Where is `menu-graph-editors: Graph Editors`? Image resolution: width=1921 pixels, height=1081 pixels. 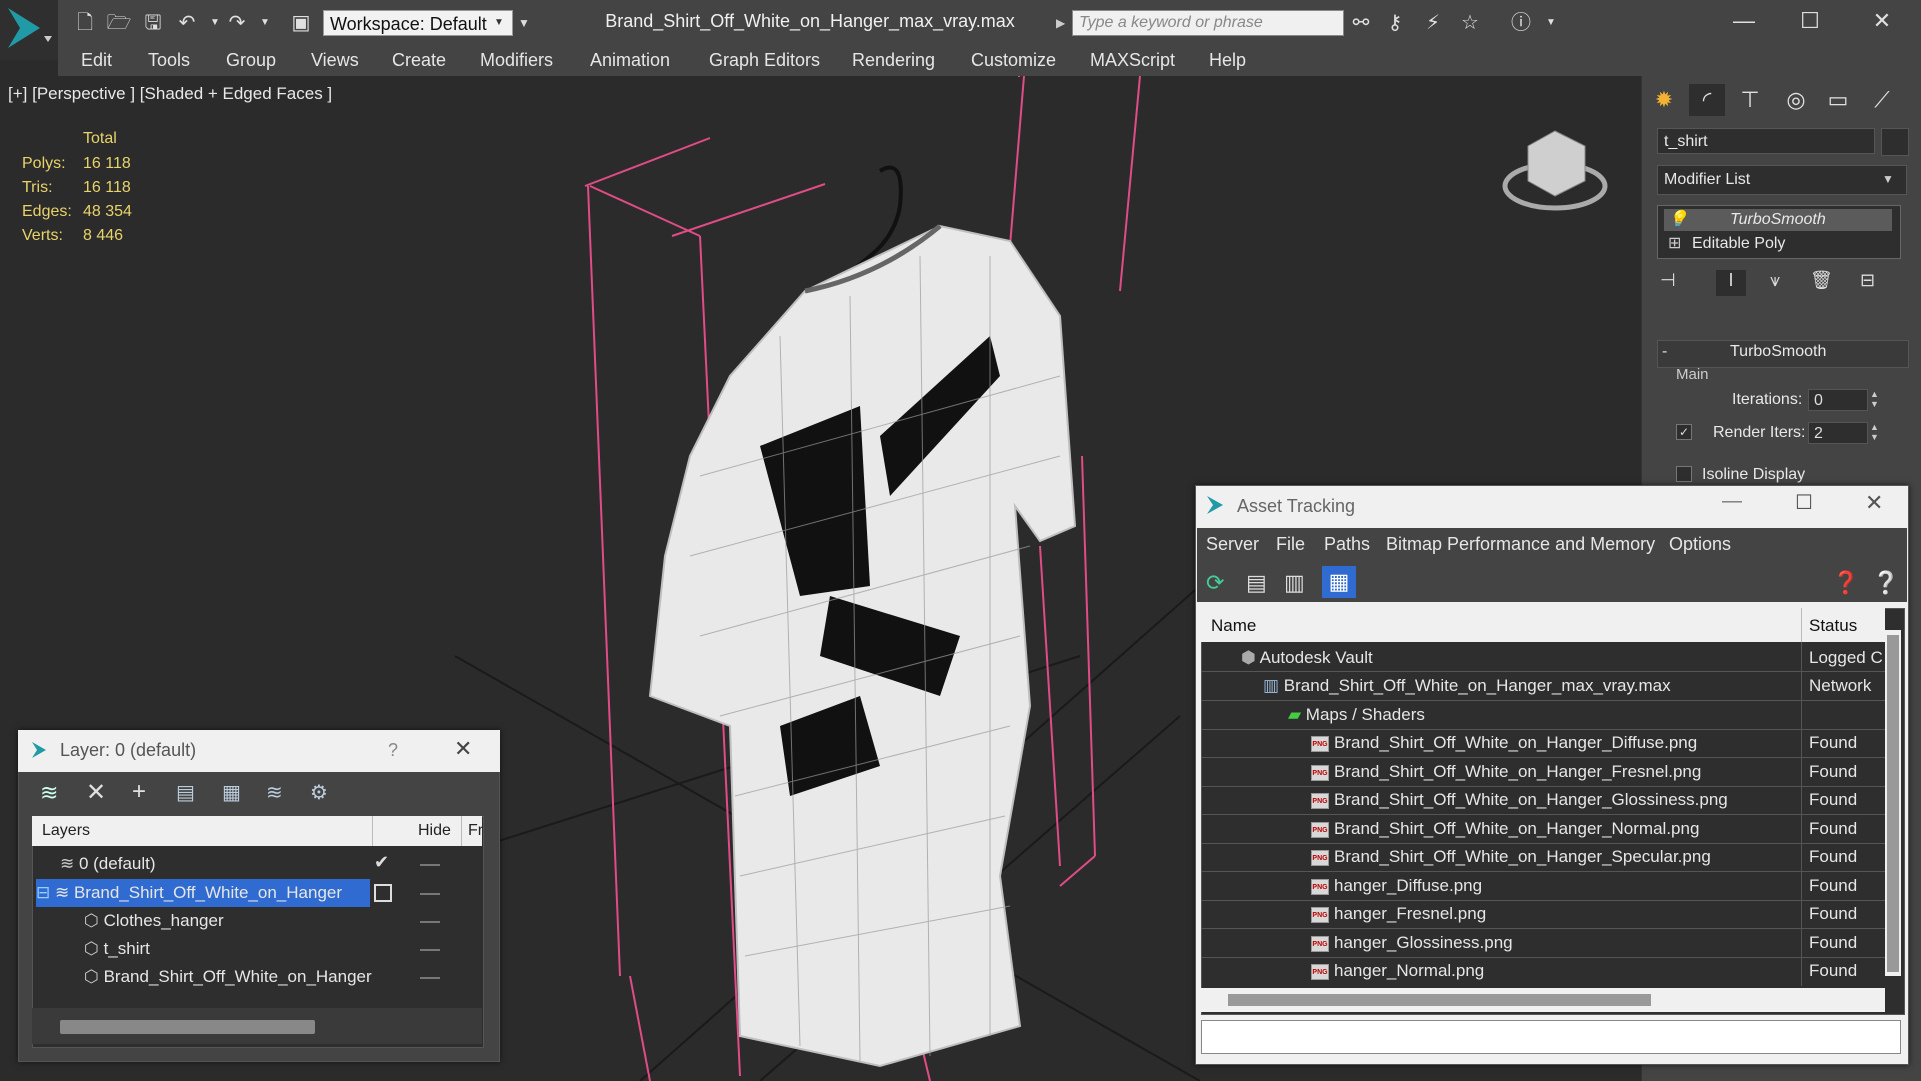
menu-graph-editors: Graph Editors is located at coordinates (764, 60).